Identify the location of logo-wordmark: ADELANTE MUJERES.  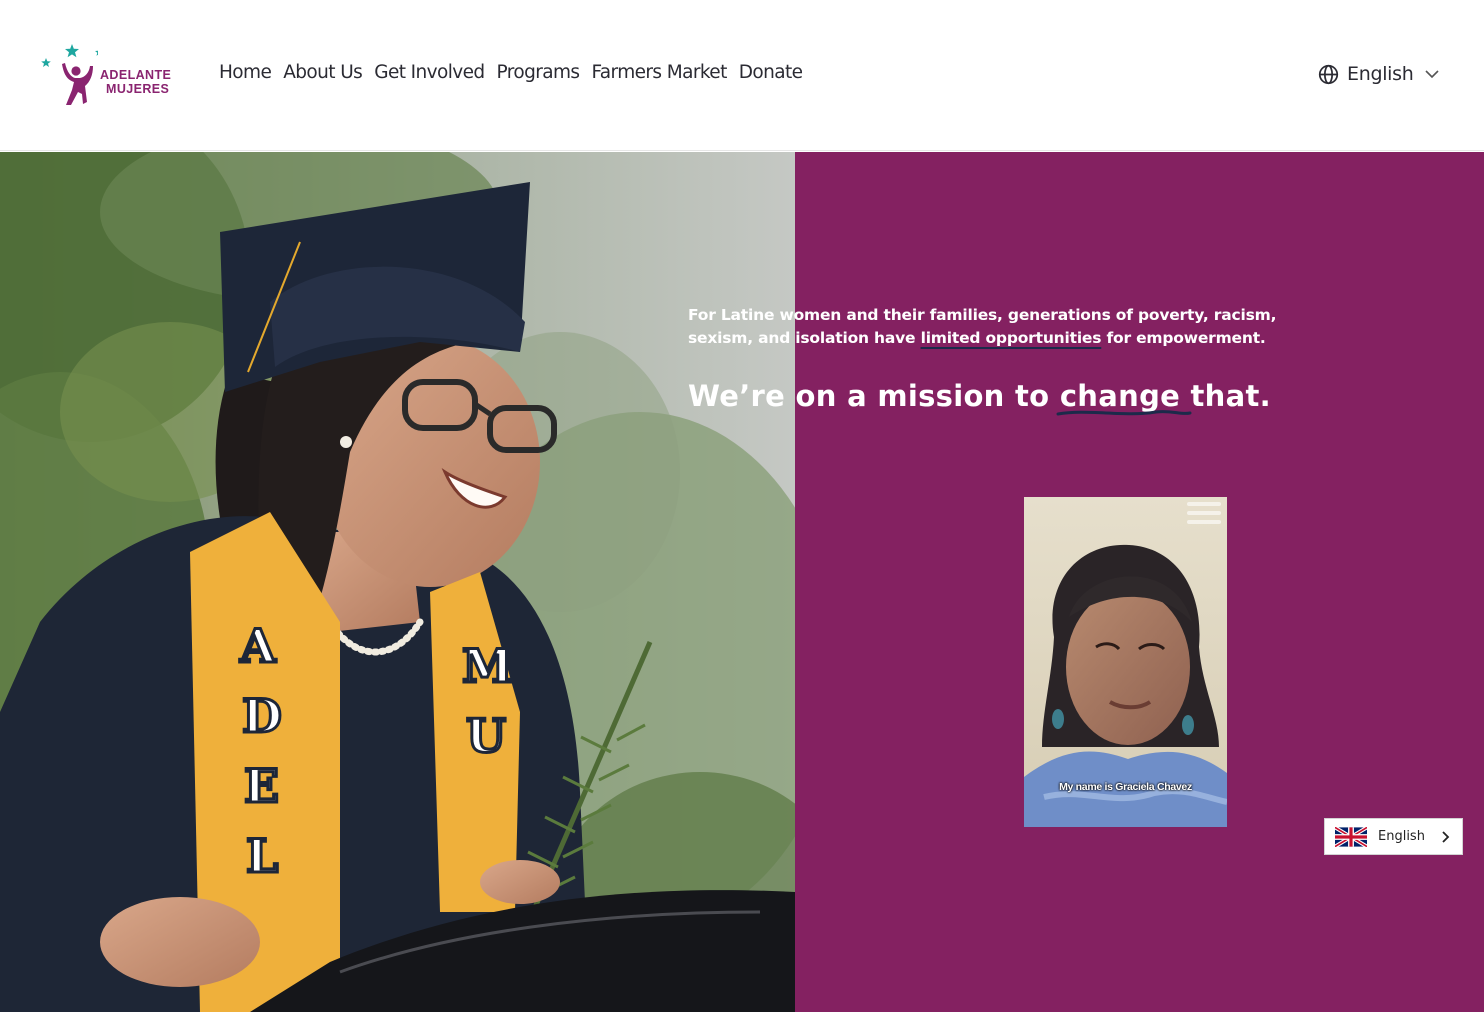
(135, 82).